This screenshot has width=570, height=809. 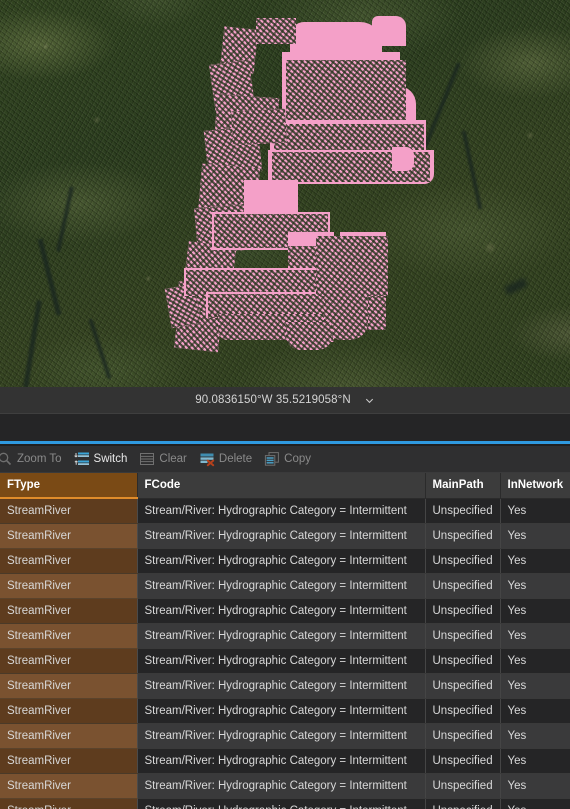 What do you see at coordinates (272, 459) in the screenshot?
I see `copy-icon` at bounding box center [272, 459].